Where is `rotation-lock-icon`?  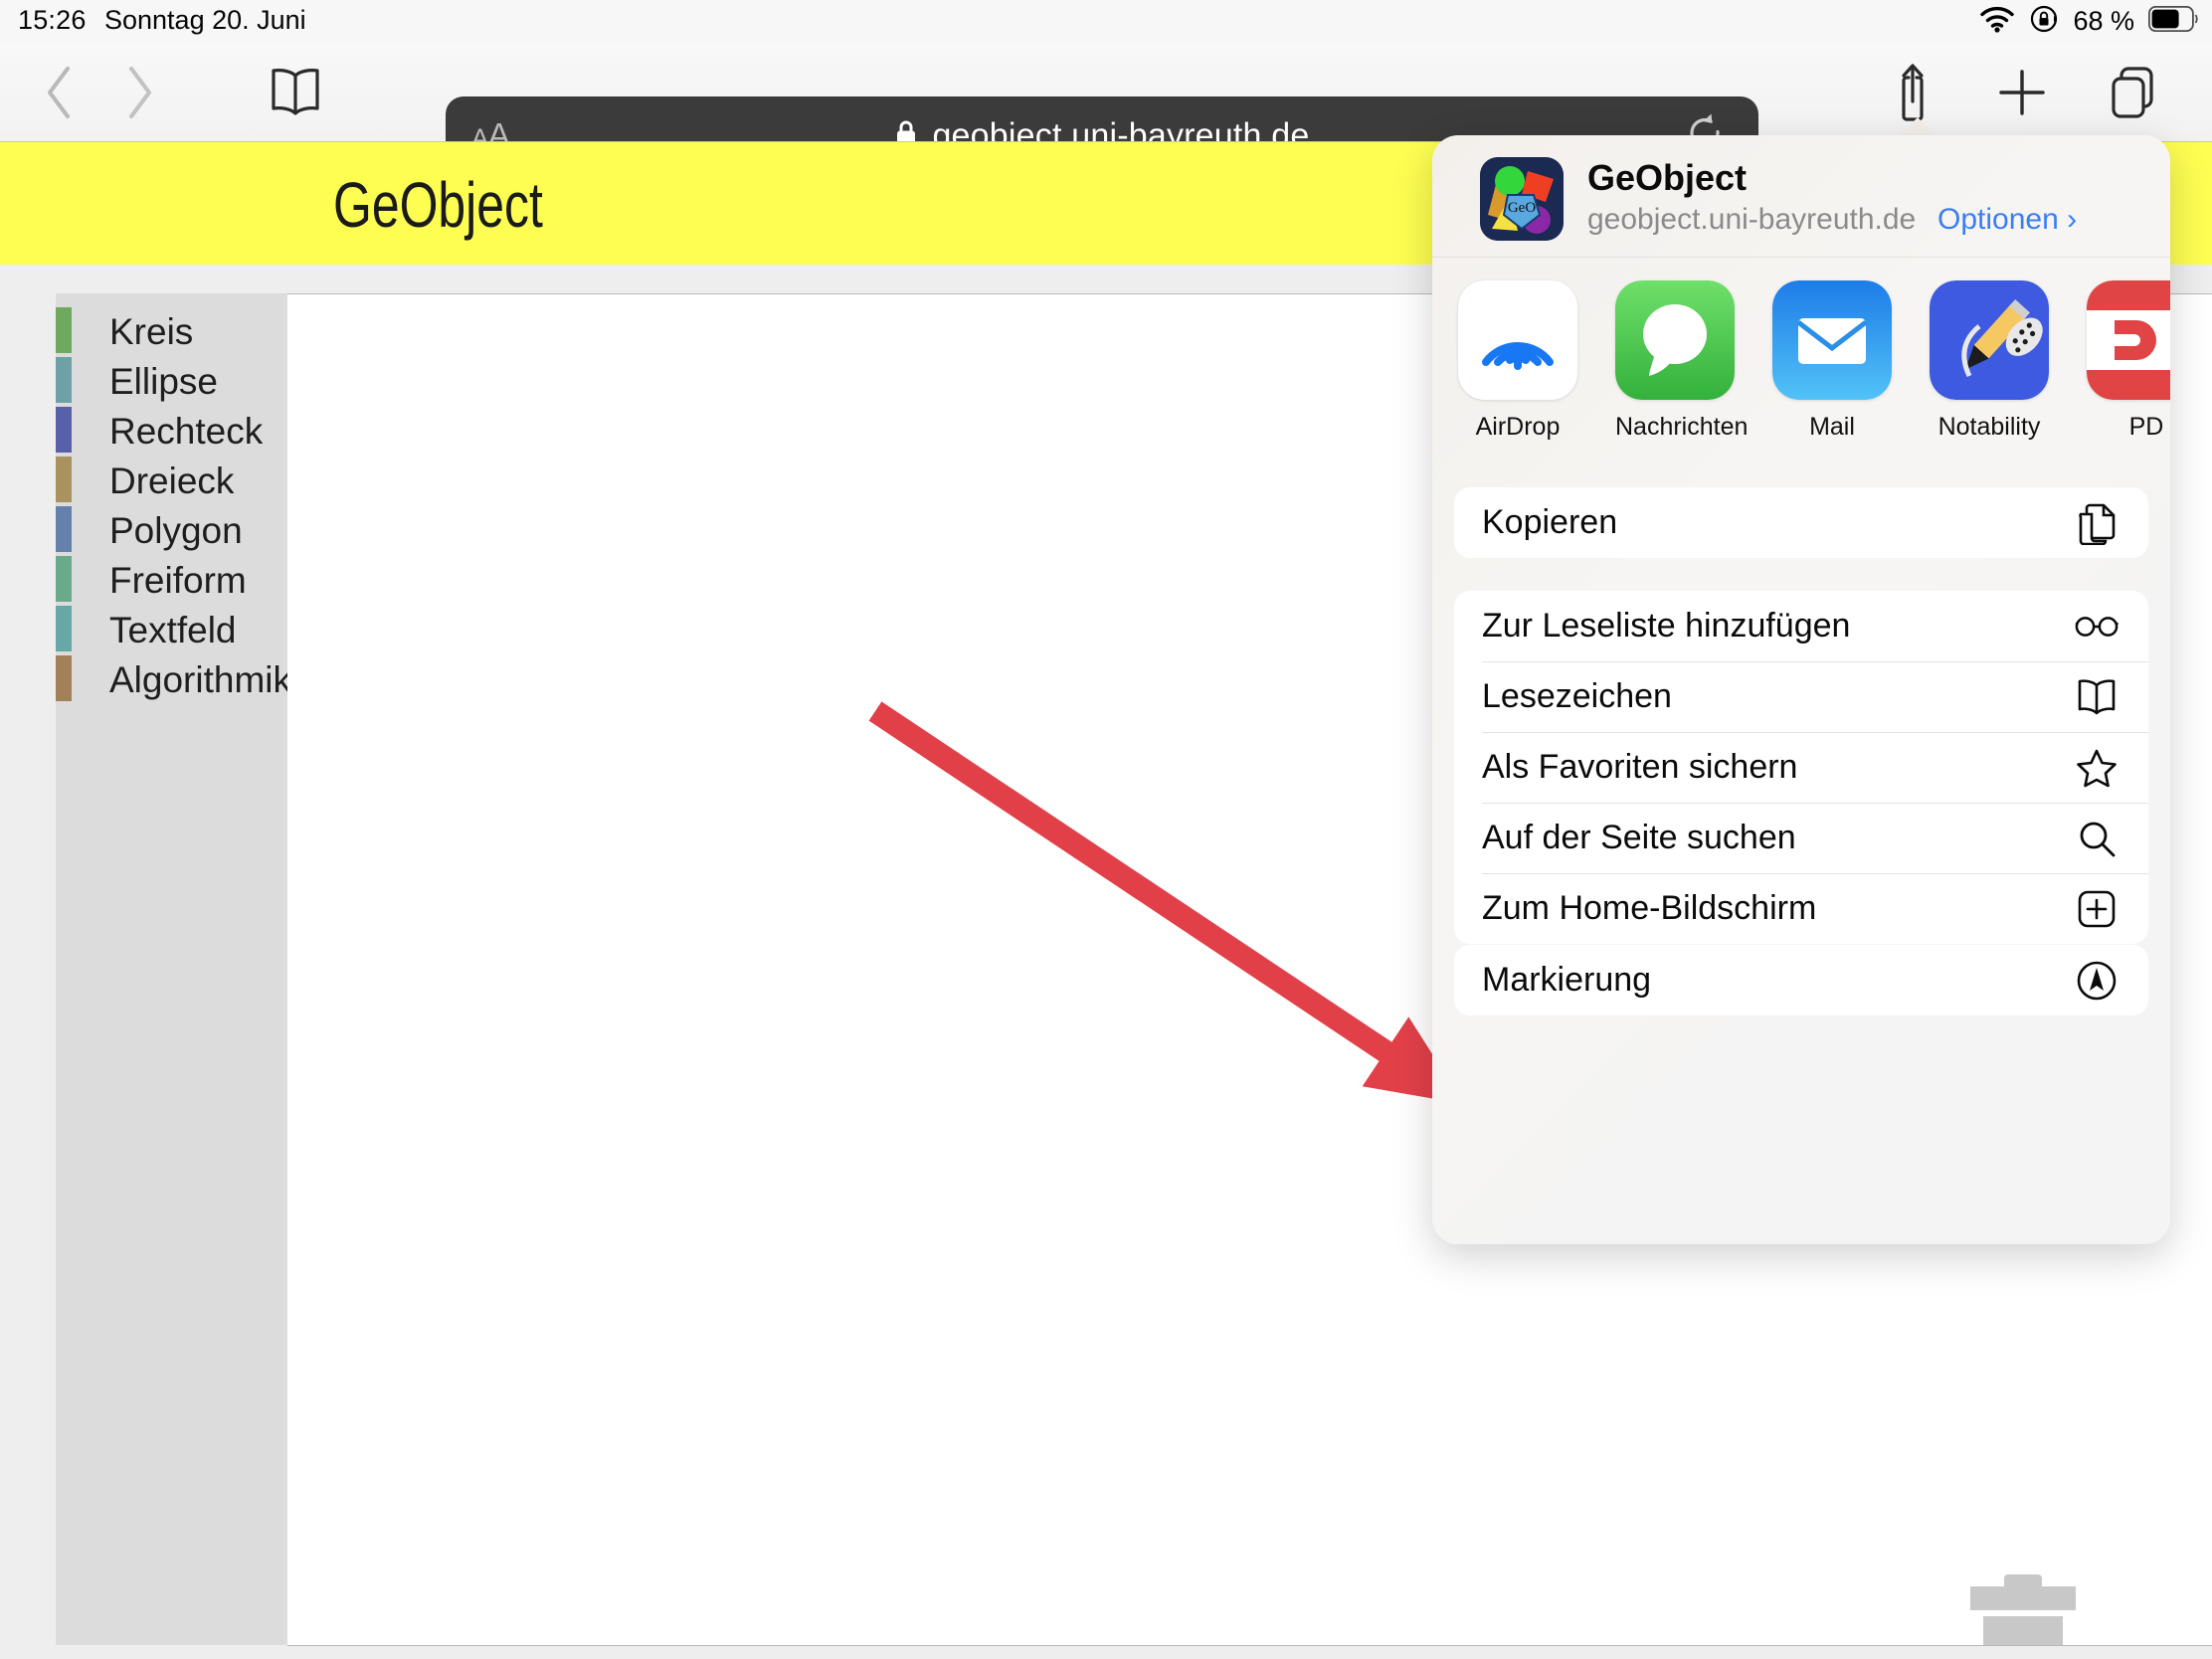
rotation-lock-icon is located at coordinates (2044, 21).